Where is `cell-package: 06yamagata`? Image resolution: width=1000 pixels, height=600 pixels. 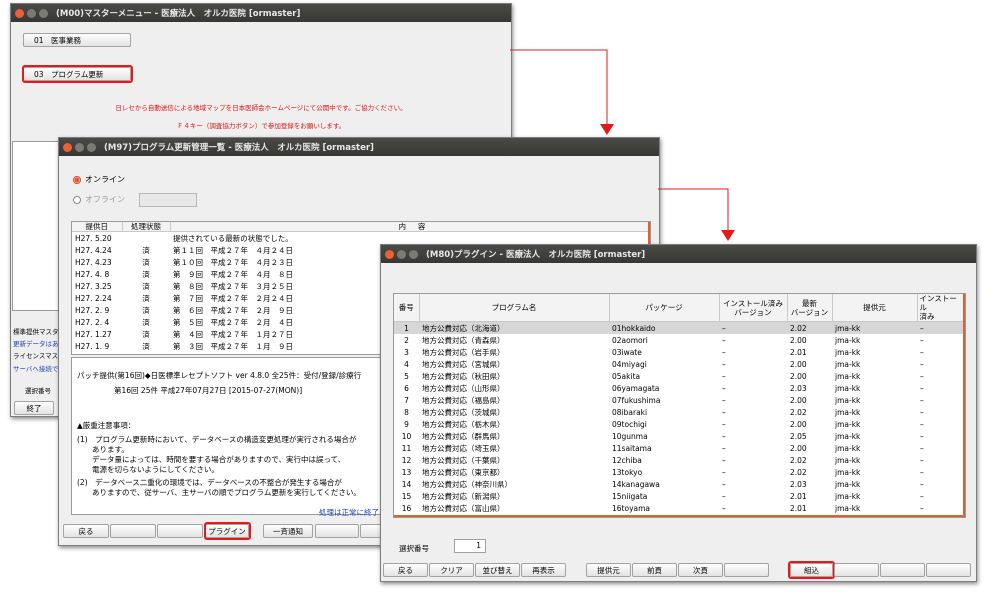
cell-package: 06yamagata is located at coordinates (636, 388).